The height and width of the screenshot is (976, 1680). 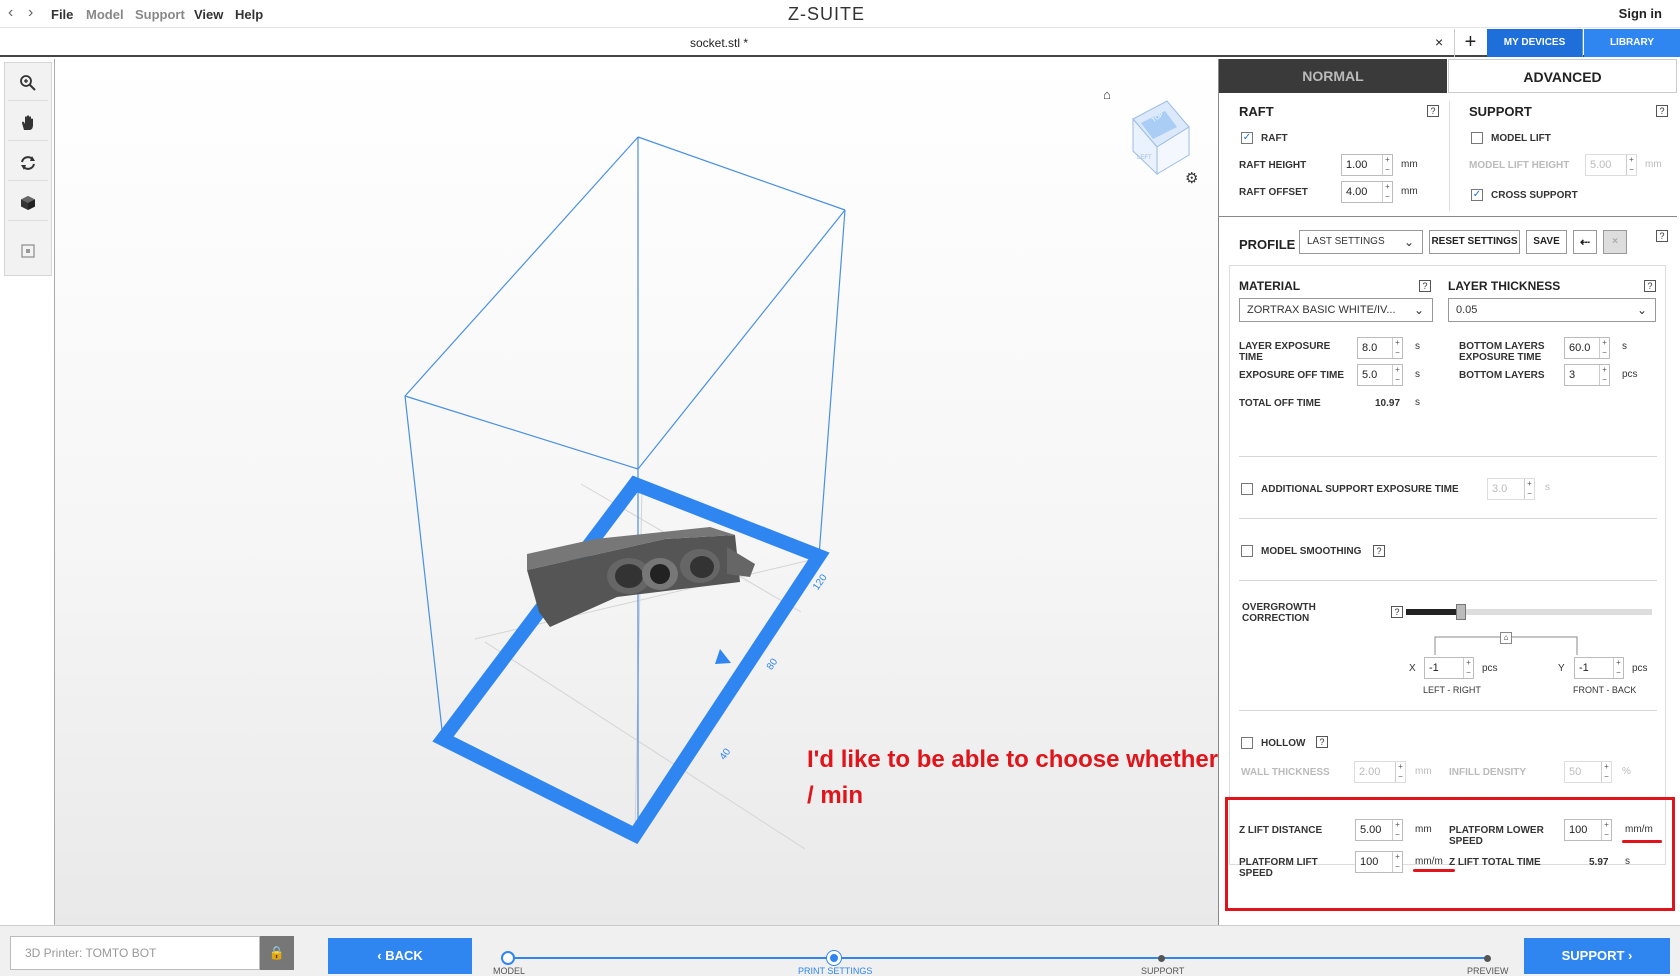 What do you see at coordinates (105, 14) in the screenshot?
I see `menu-model: Model` at bounding box center [105, 14].